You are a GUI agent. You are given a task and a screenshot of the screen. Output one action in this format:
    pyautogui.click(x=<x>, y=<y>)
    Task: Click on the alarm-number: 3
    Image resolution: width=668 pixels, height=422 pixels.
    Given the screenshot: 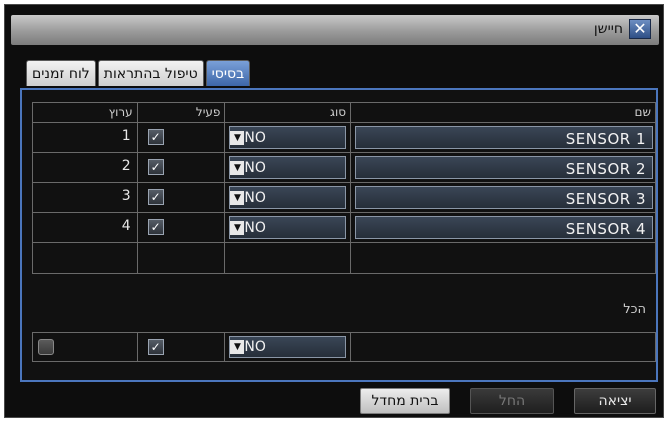 What is the action you would take?
    pyautogui.click(x=126, y=196)
    